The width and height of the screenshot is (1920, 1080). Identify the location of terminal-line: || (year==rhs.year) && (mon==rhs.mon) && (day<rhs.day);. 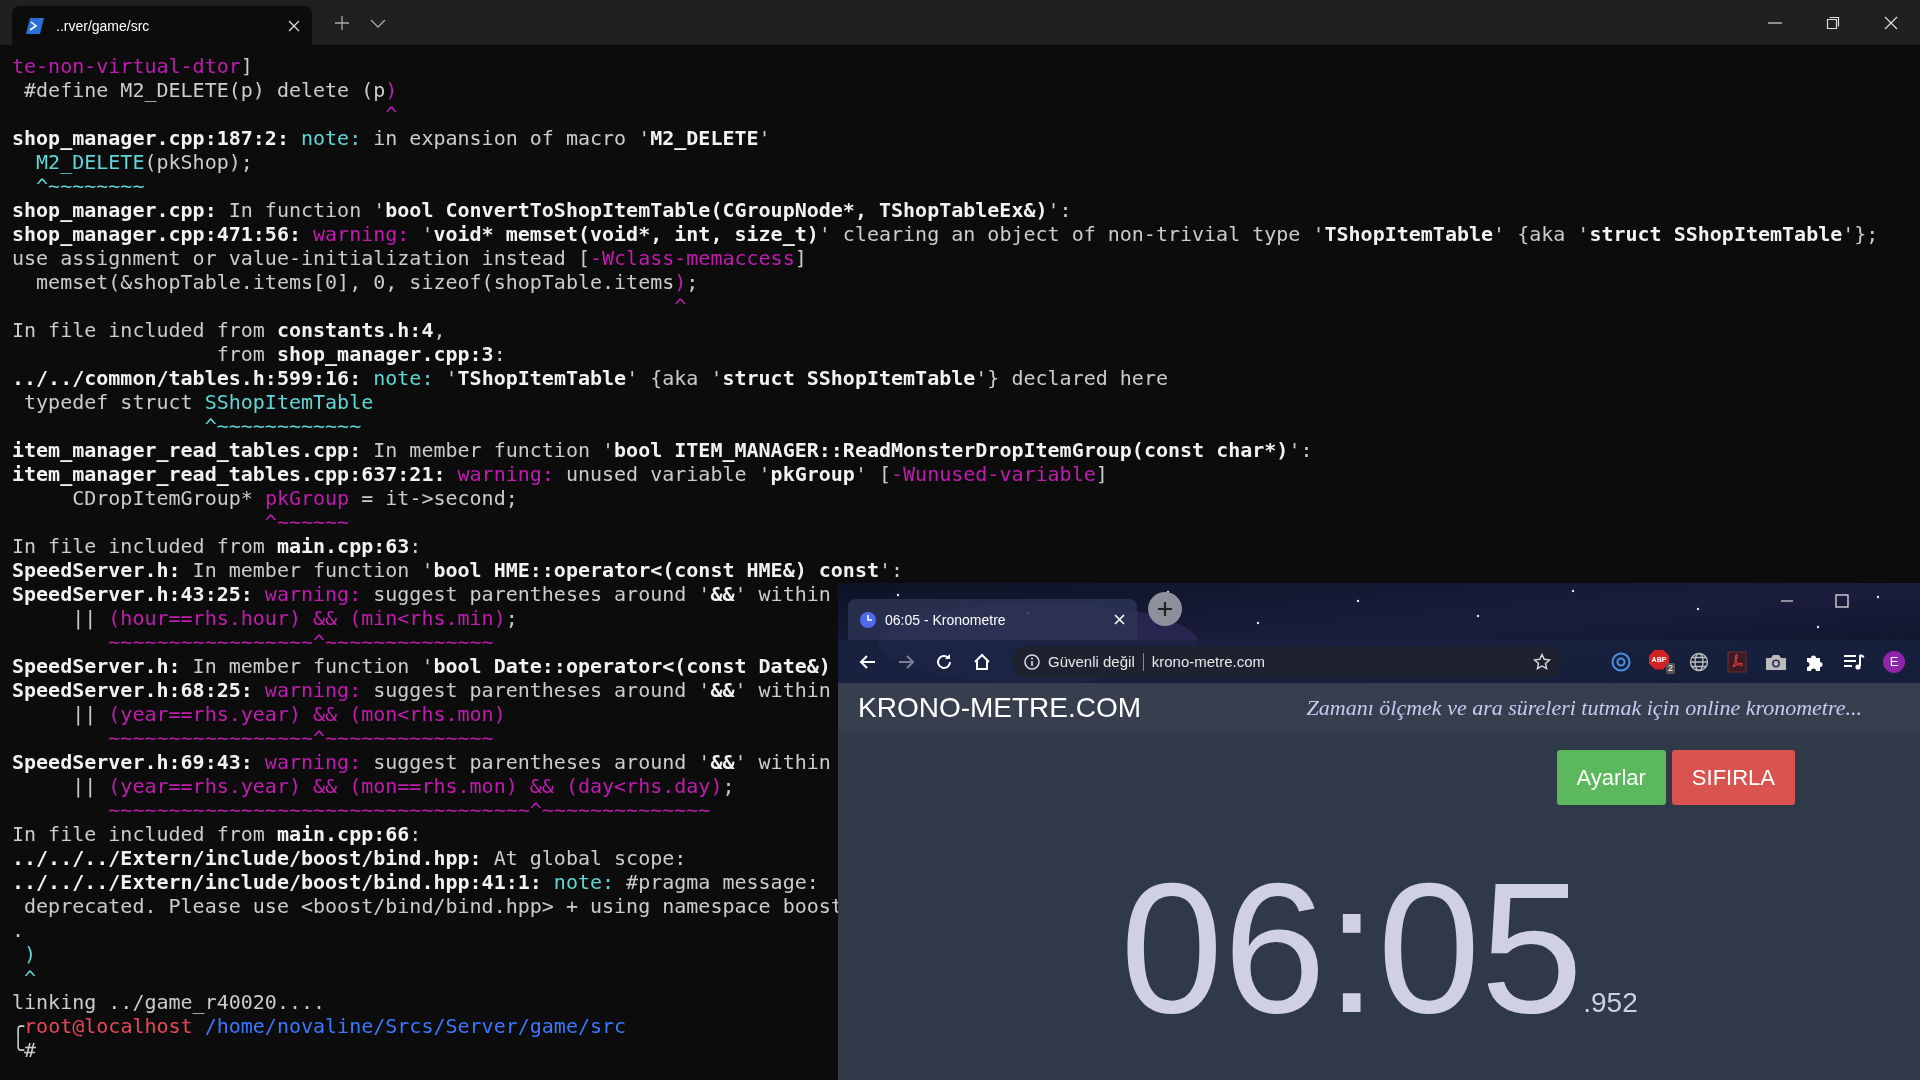
(403, 786).